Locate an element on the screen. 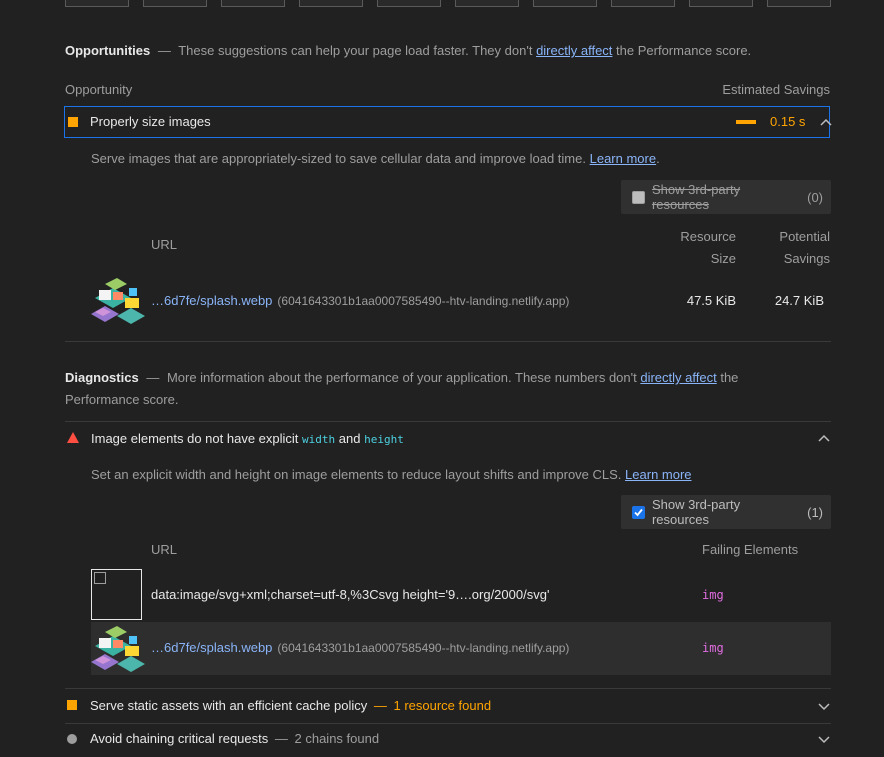  third-party-filter: Show 3rd-party resources (1) is located at coordinates (726, 512).